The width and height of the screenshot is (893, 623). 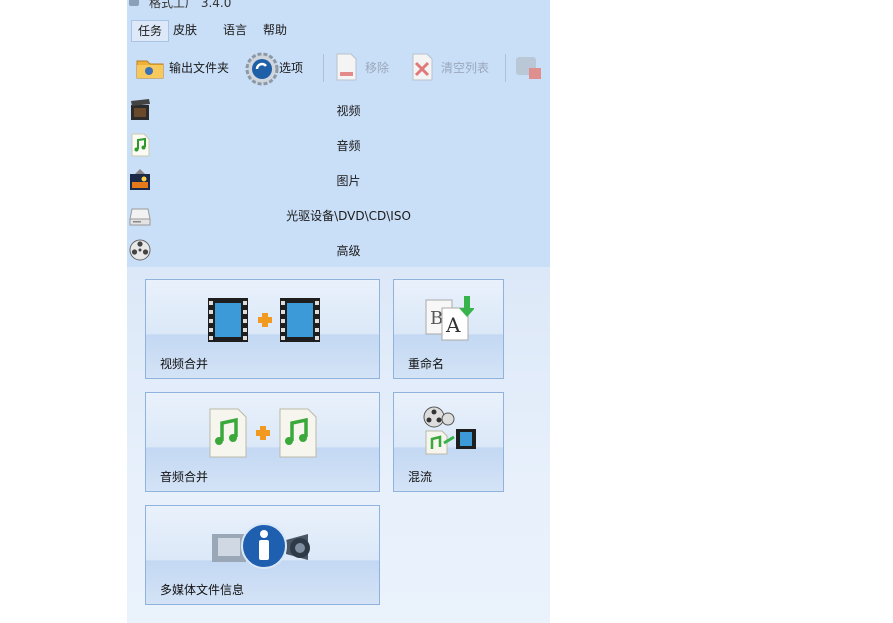 I want to click on clear-list-button: 清空列表, so click(x=448, y=67).